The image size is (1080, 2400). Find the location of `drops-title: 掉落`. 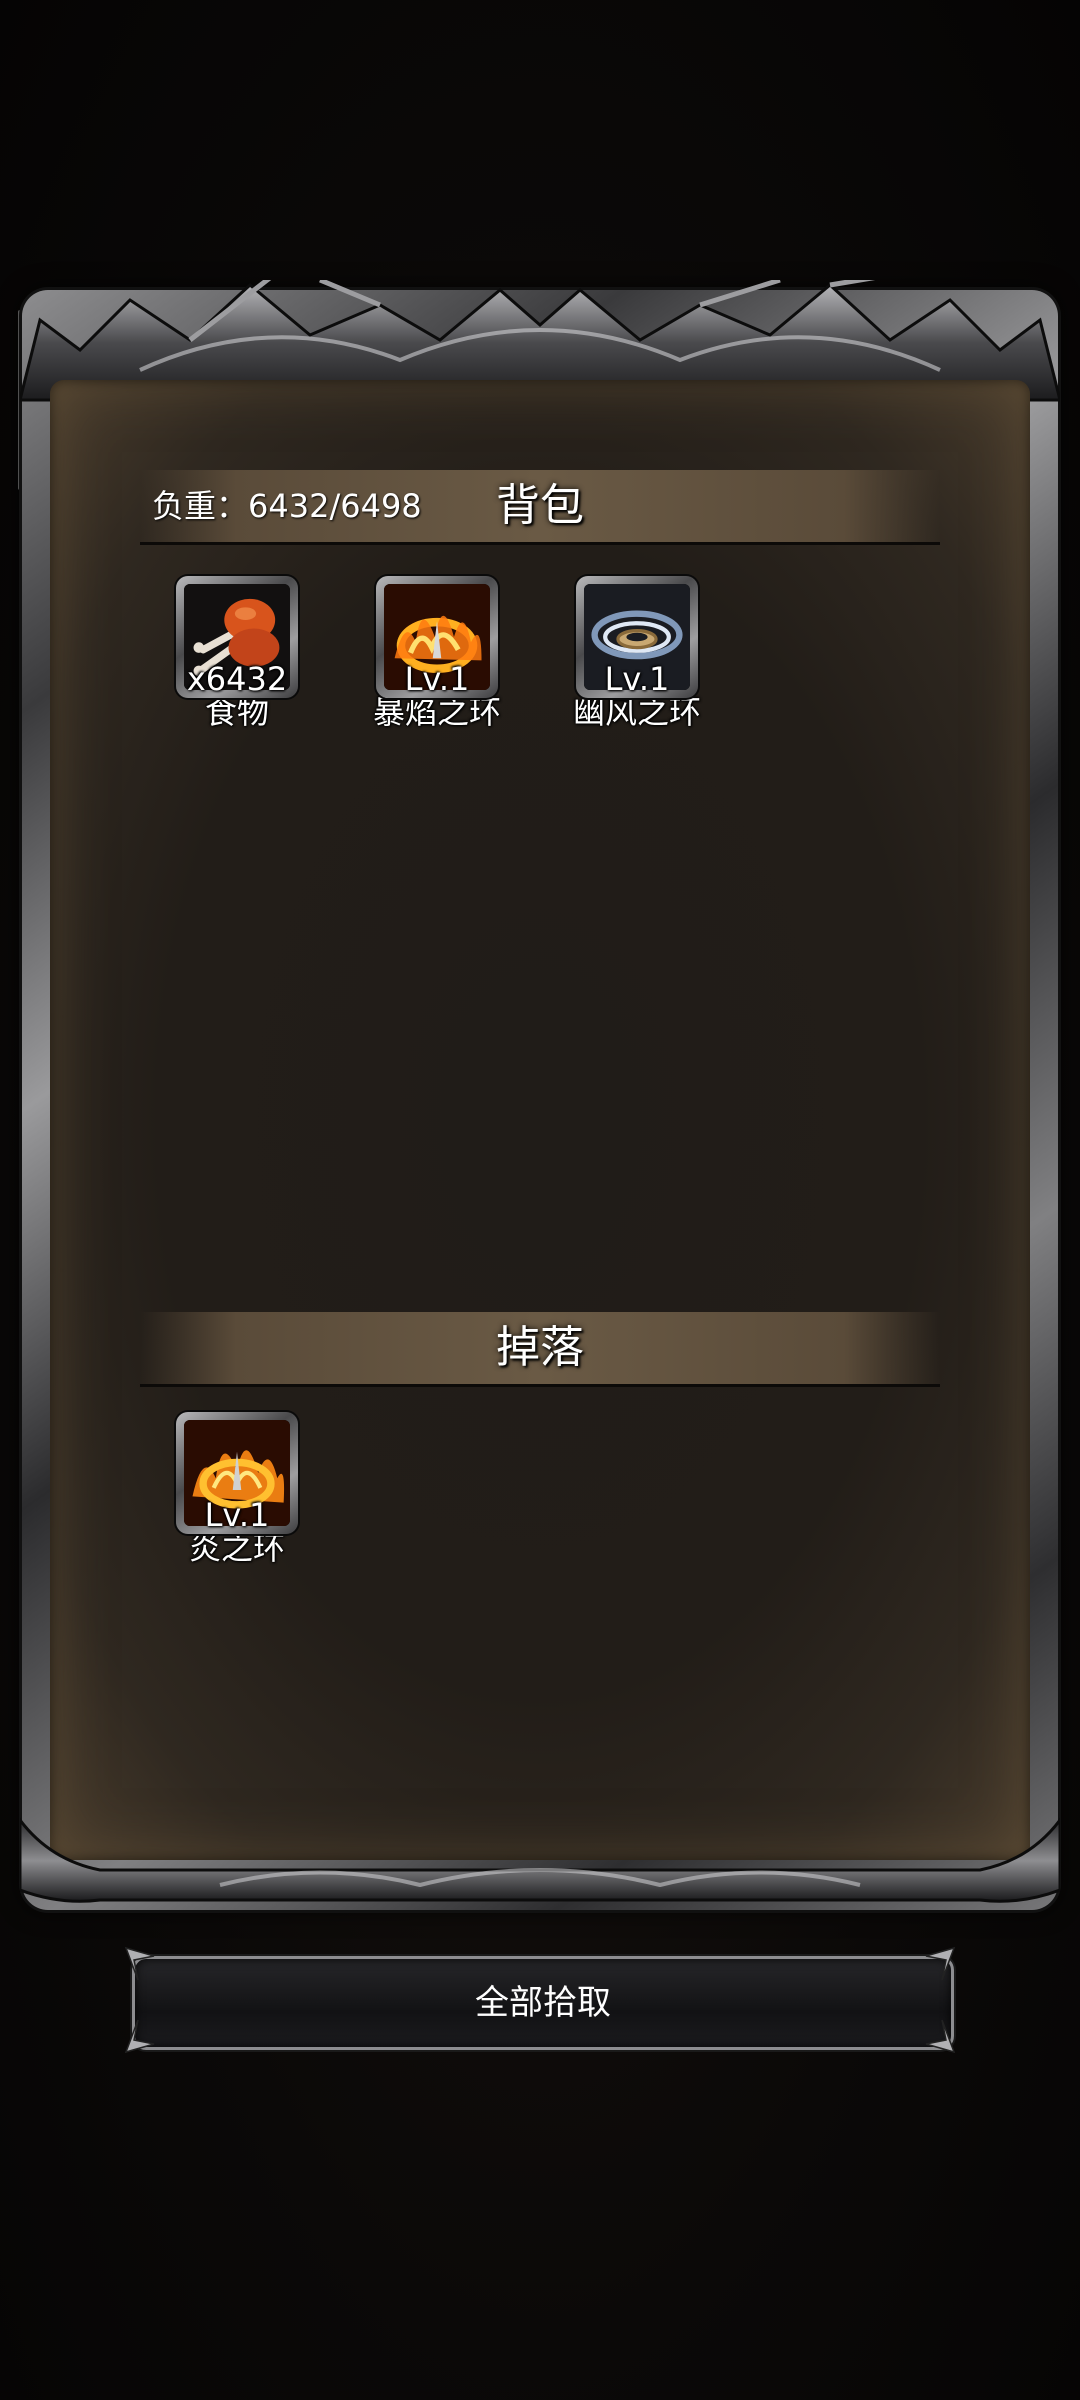

drops-title: 掉落 is located at coordinates (540, 1347).